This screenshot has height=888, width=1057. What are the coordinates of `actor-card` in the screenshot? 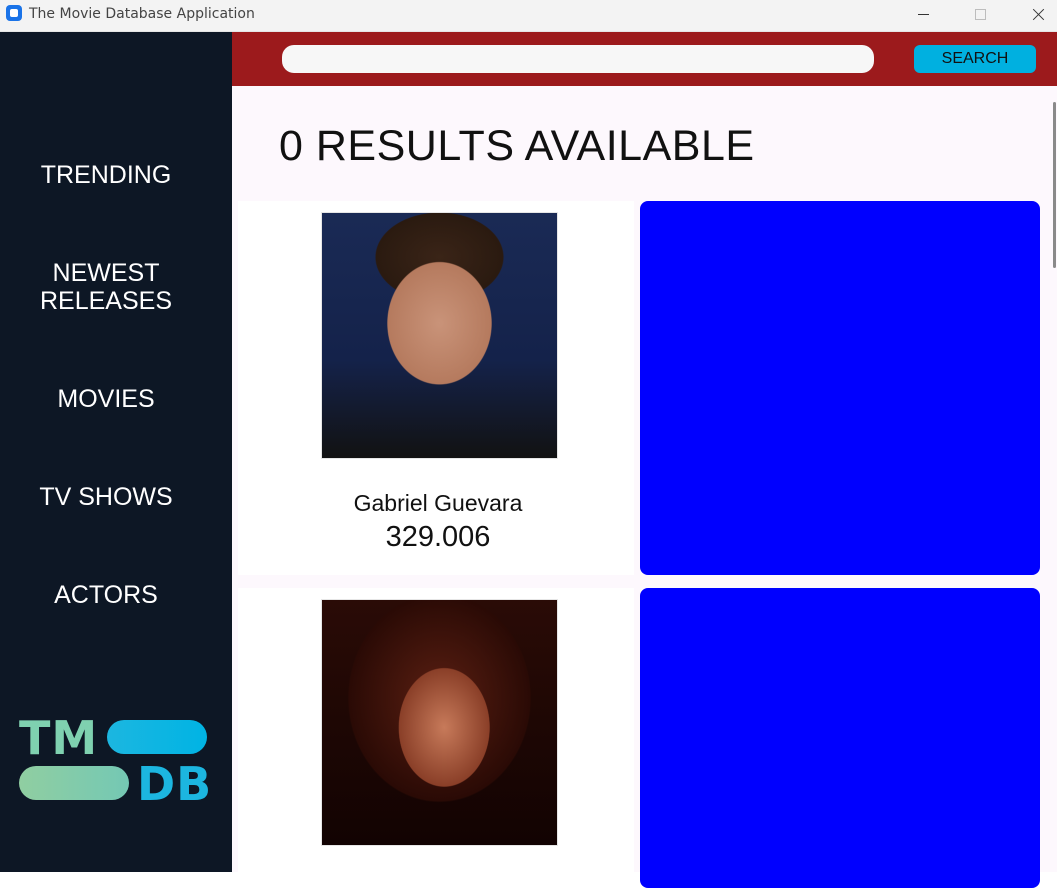 It's located at (436, 733).